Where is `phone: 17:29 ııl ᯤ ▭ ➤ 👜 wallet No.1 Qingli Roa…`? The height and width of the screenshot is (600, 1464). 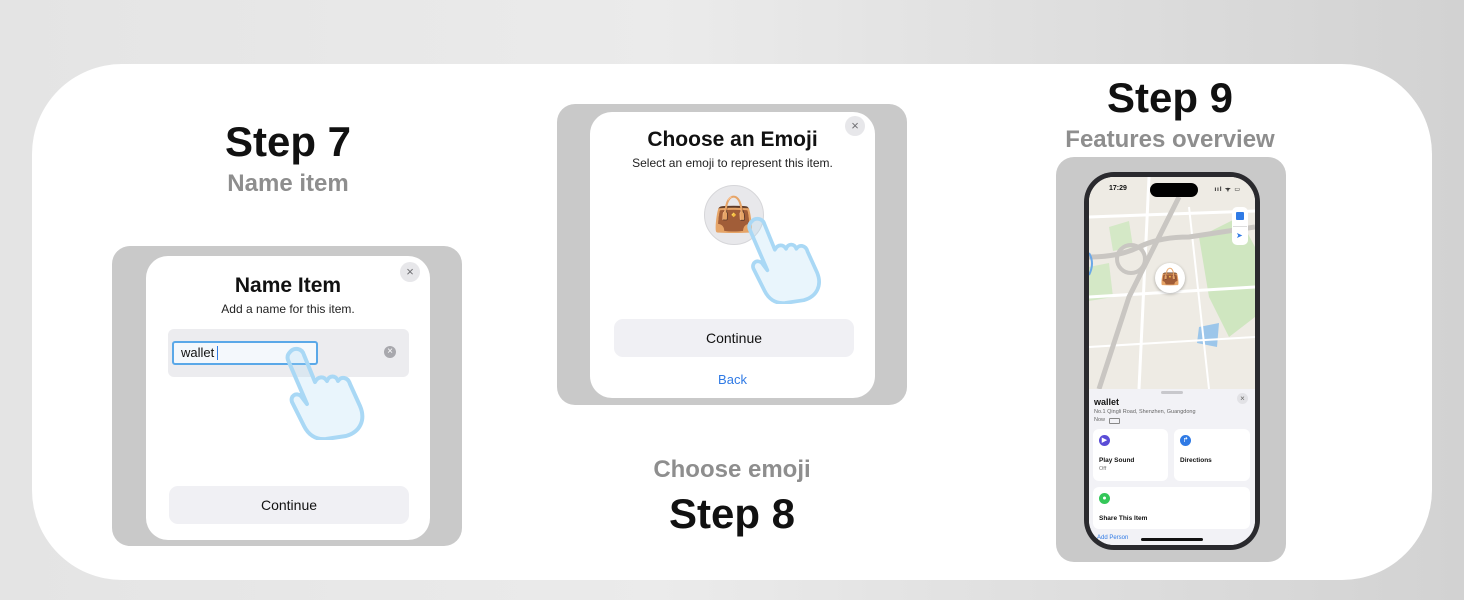
phone: 17:29 ııl ᯤ ▭ ➤ 👜 wallet No.1 Qingli Roa… is located at coordinates (1172, 361).